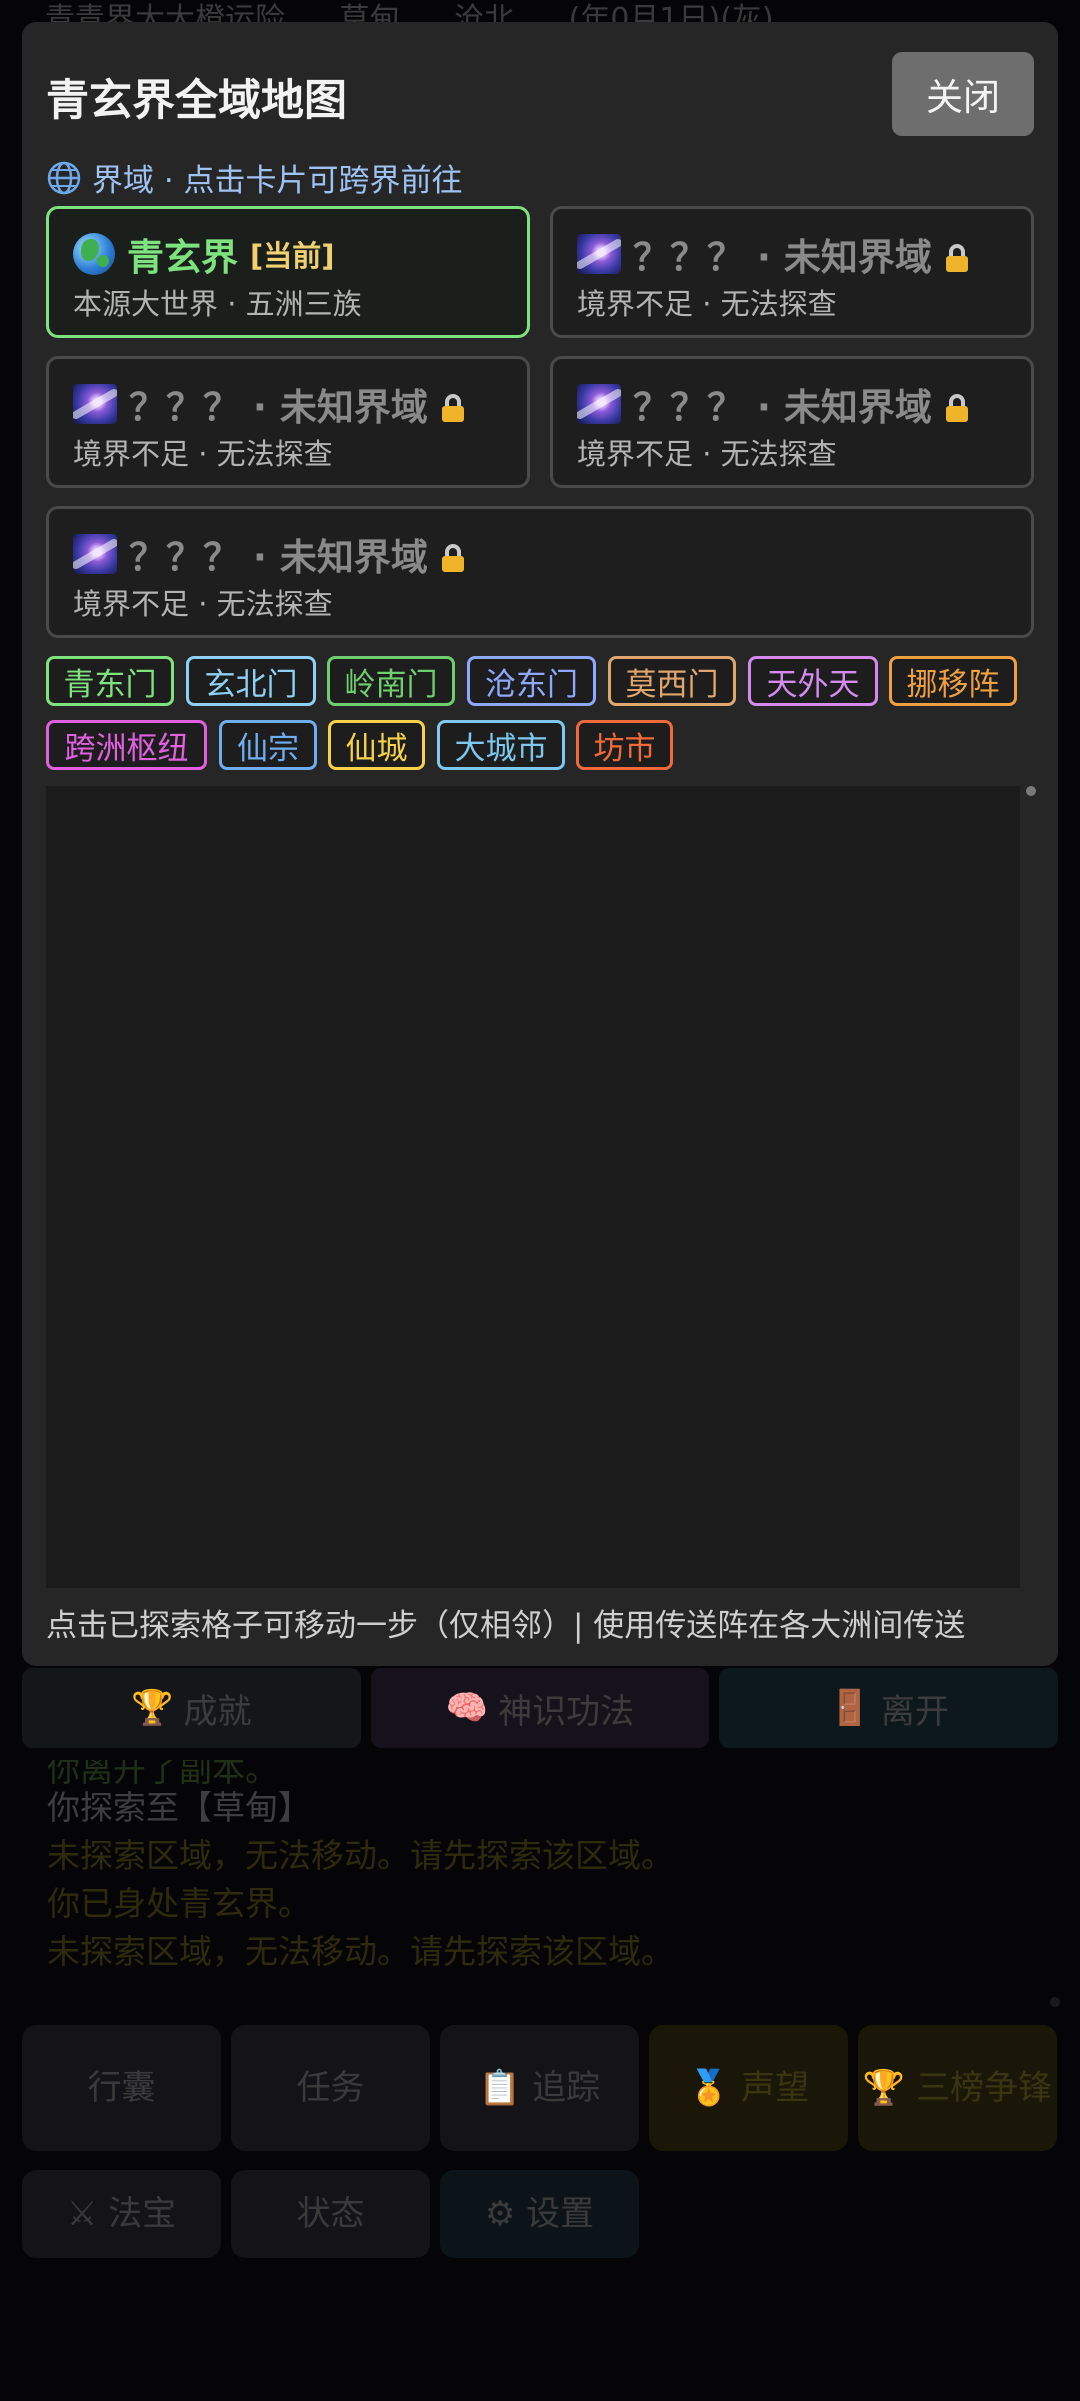  I want to click on background-menu-row-1: 行囊 任务 📋 追踪 🏅 声望 🏆 三榜争锋, so click(540, 2088).